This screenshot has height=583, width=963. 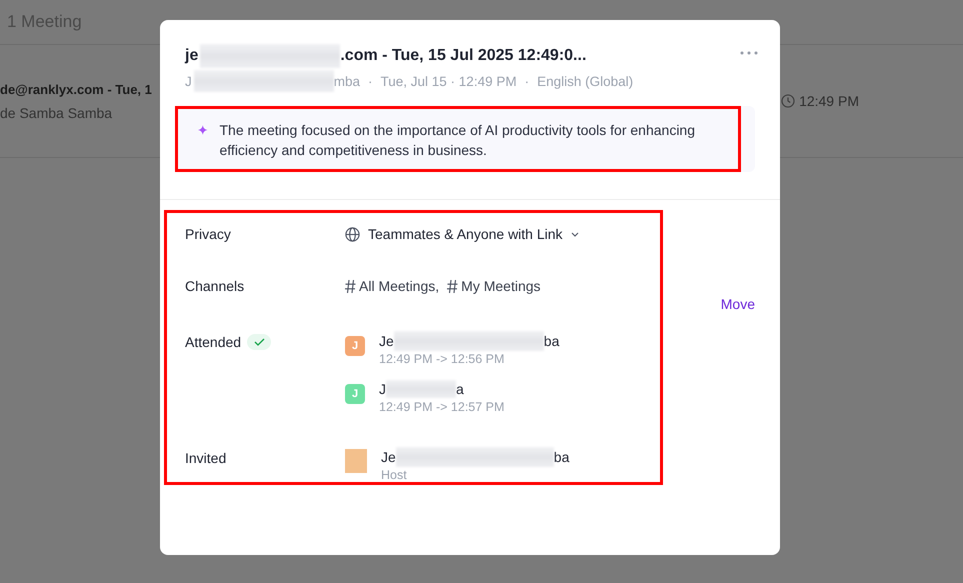 I want to click on field-label: Channels, so click(x=215, y=286).